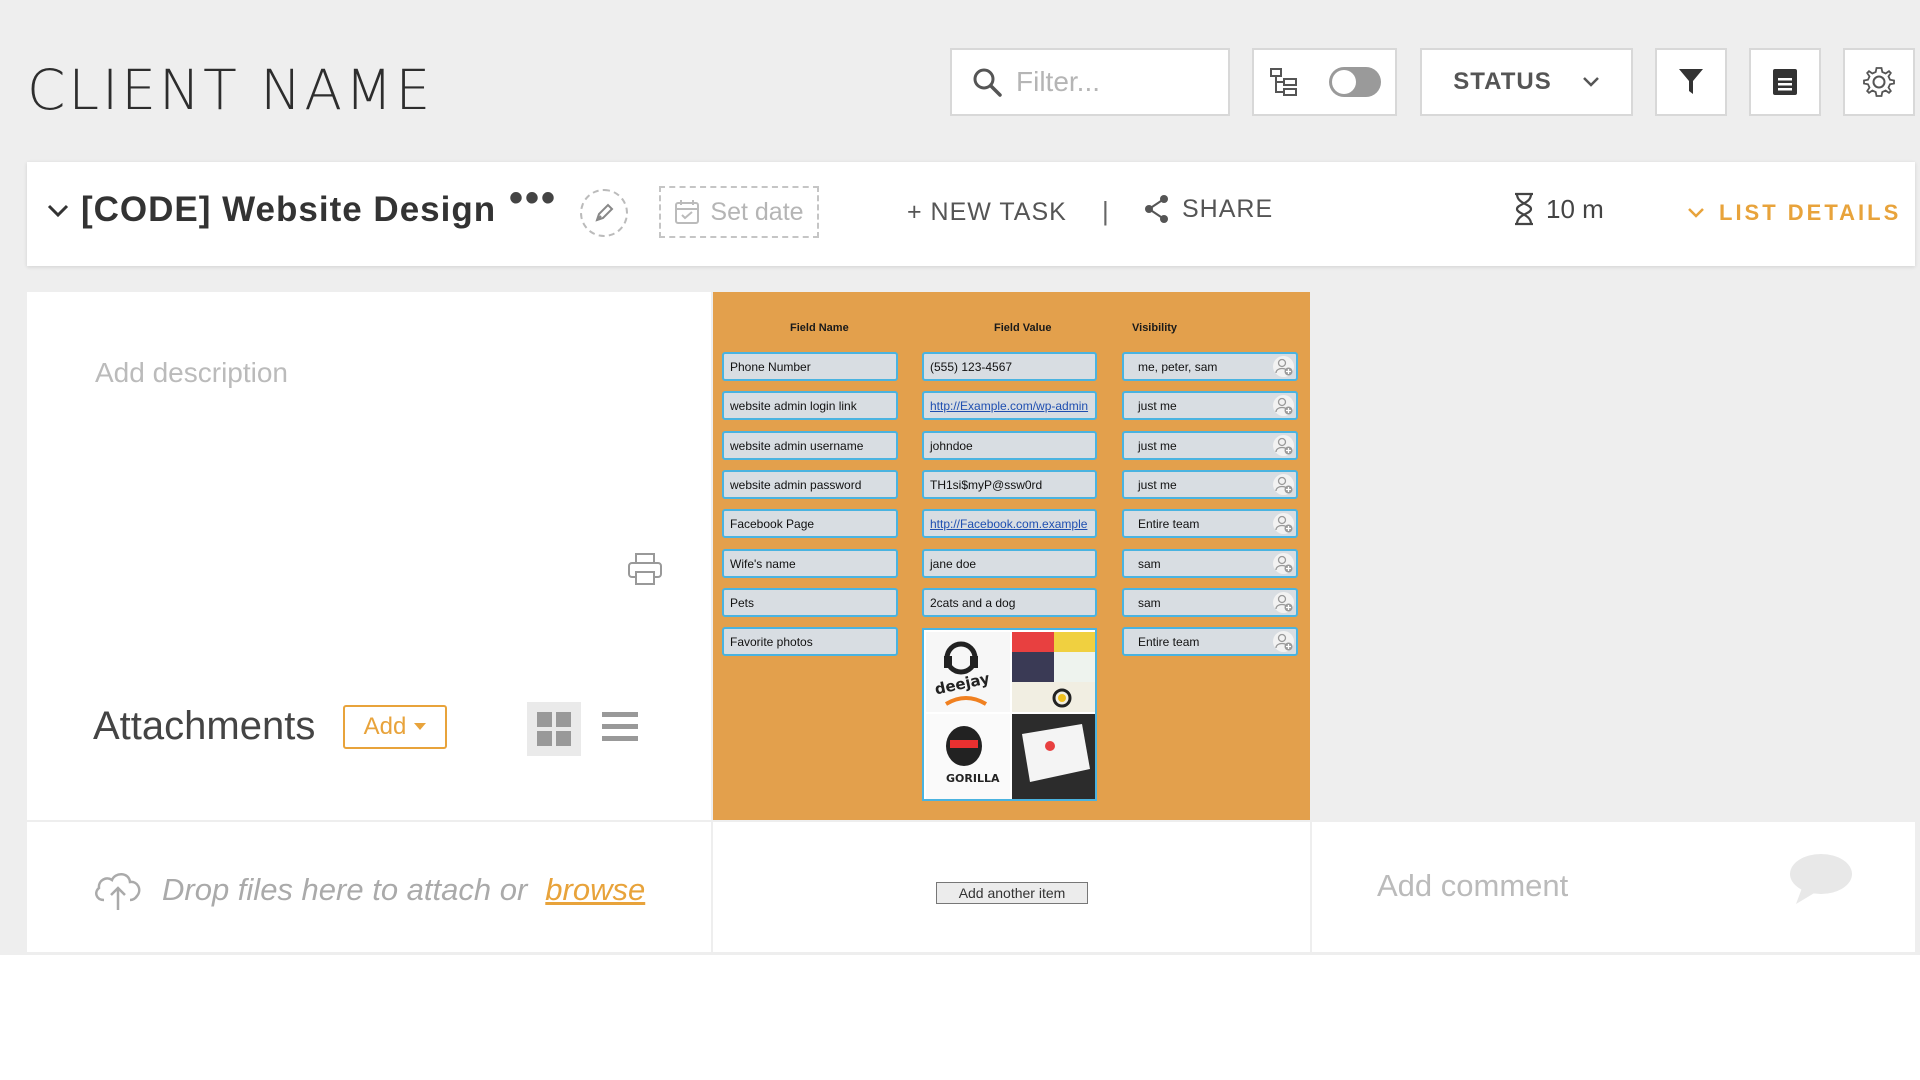  What do you see at coordinates (810, 563) in the screenshot?
I see `field-name-cell: Wife's name` at bounding box center [810, 563].